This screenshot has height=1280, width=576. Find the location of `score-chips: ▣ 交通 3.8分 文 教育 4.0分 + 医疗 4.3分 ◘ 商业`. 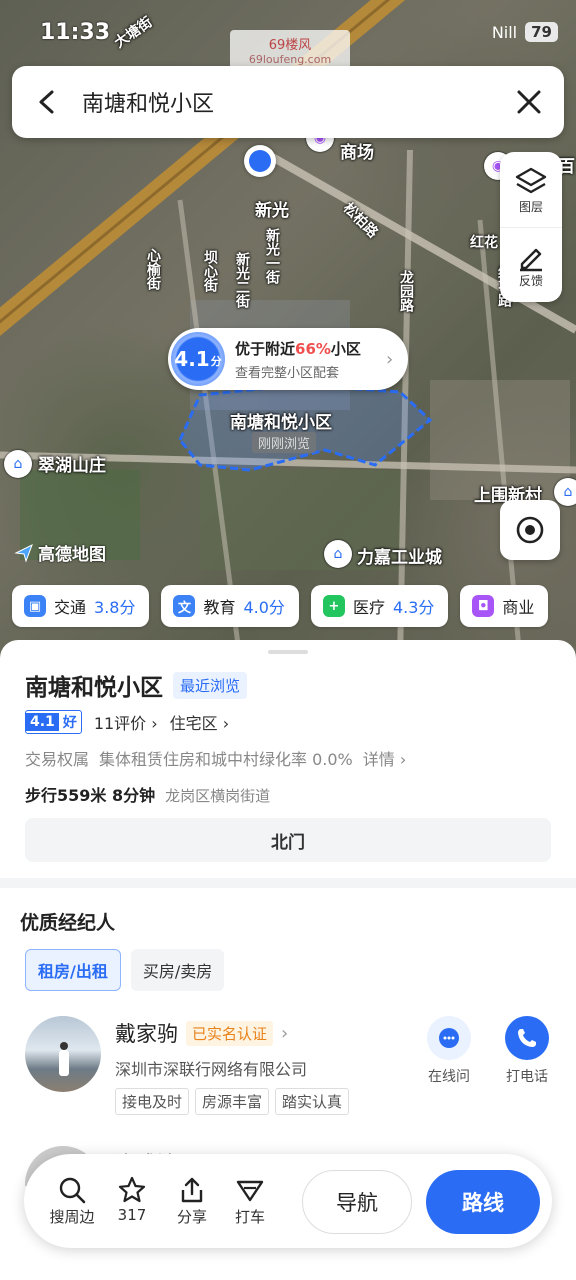

score-chips: ▣ 交通 3.8分 文 教育 4.0分 + 医疗 4.3分 ◘ 商业 is located at coordinates (280, 606).